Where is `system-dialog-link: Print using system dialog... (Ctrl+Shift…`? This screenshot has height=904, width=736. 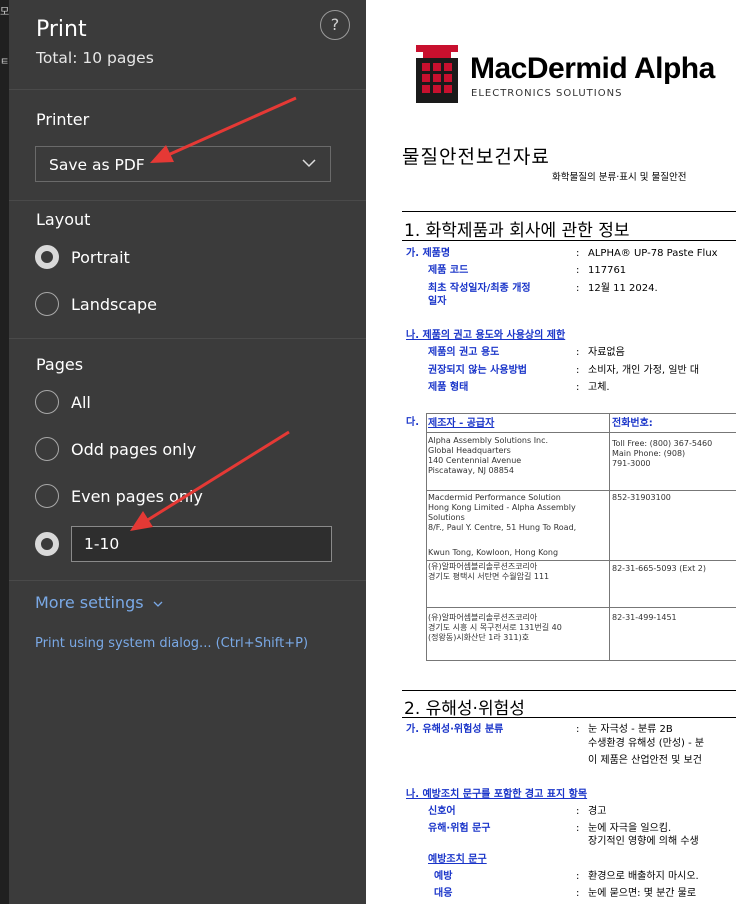 system-dialog-link: Print using system dialog... (Ctrl+Shift… is located at coordinates (171, 643).